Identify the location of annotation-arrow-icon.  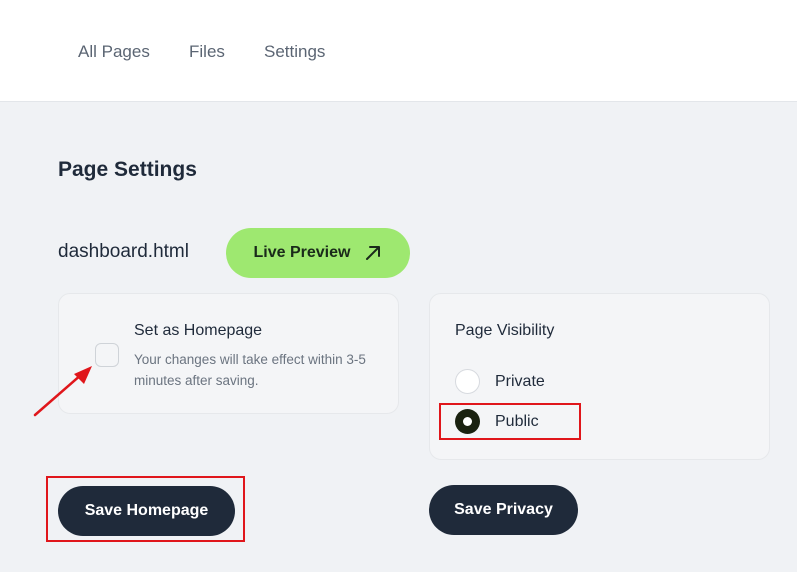
(62, 391).